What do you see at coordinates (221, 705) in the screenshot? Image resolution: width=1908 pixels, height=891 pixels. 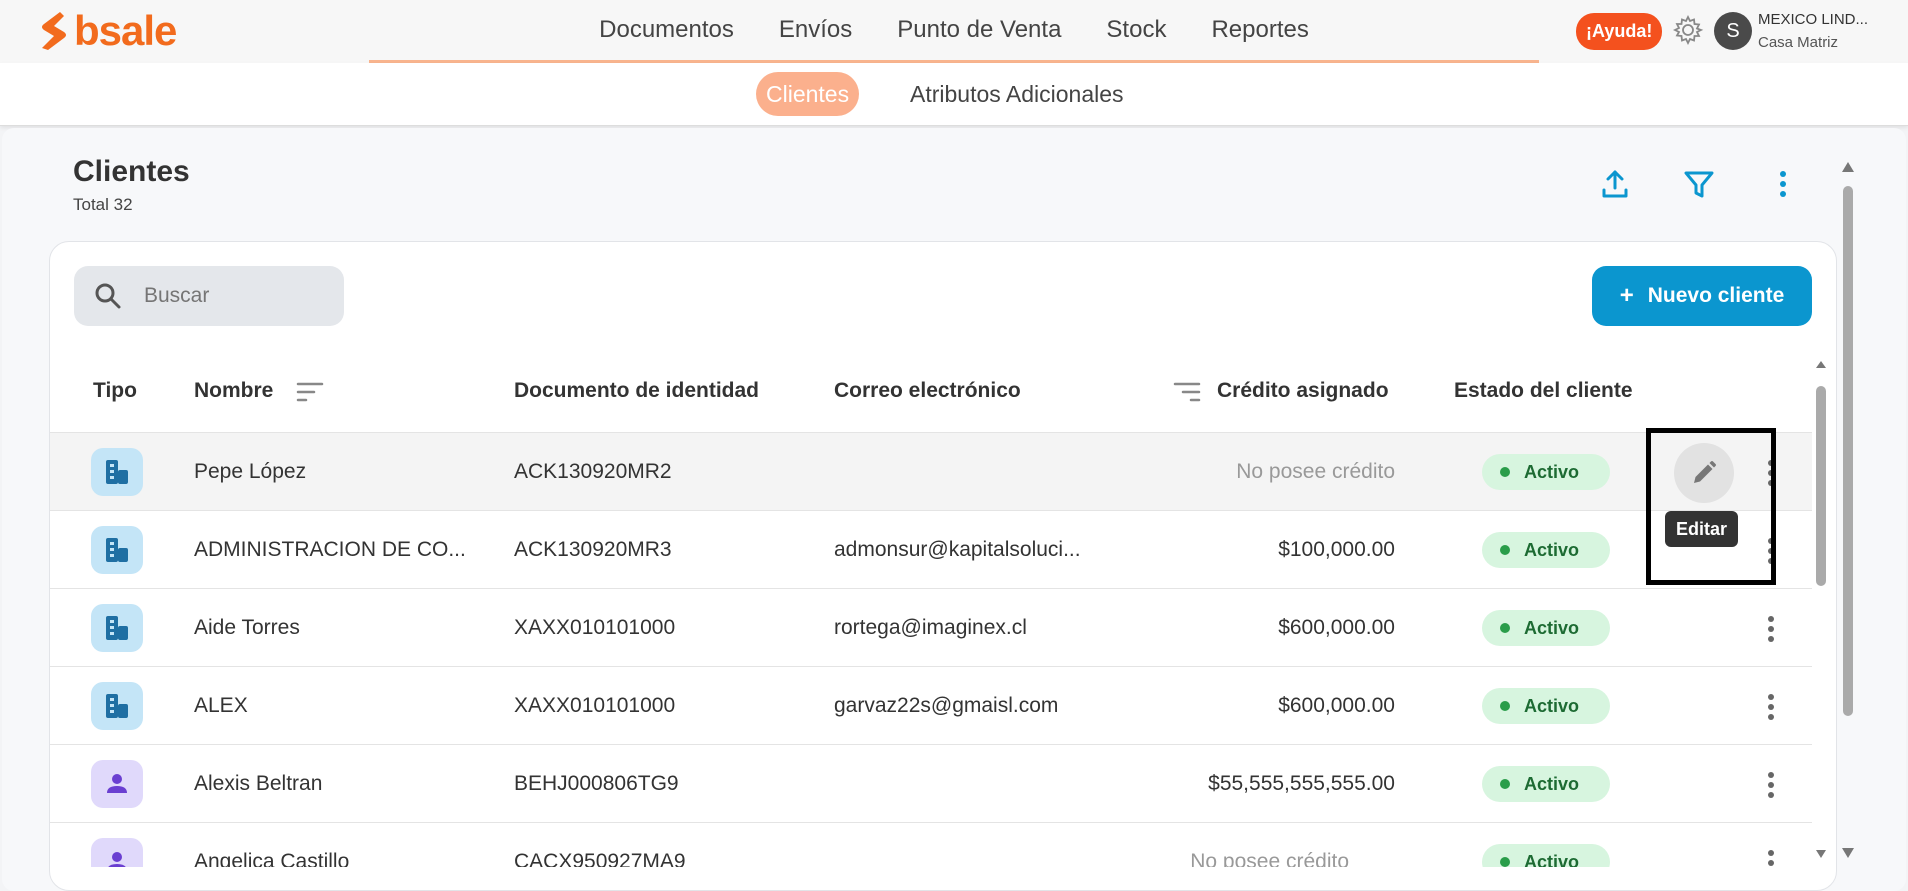 I see `client-name: ALEX` at bounding box center [221, 705].